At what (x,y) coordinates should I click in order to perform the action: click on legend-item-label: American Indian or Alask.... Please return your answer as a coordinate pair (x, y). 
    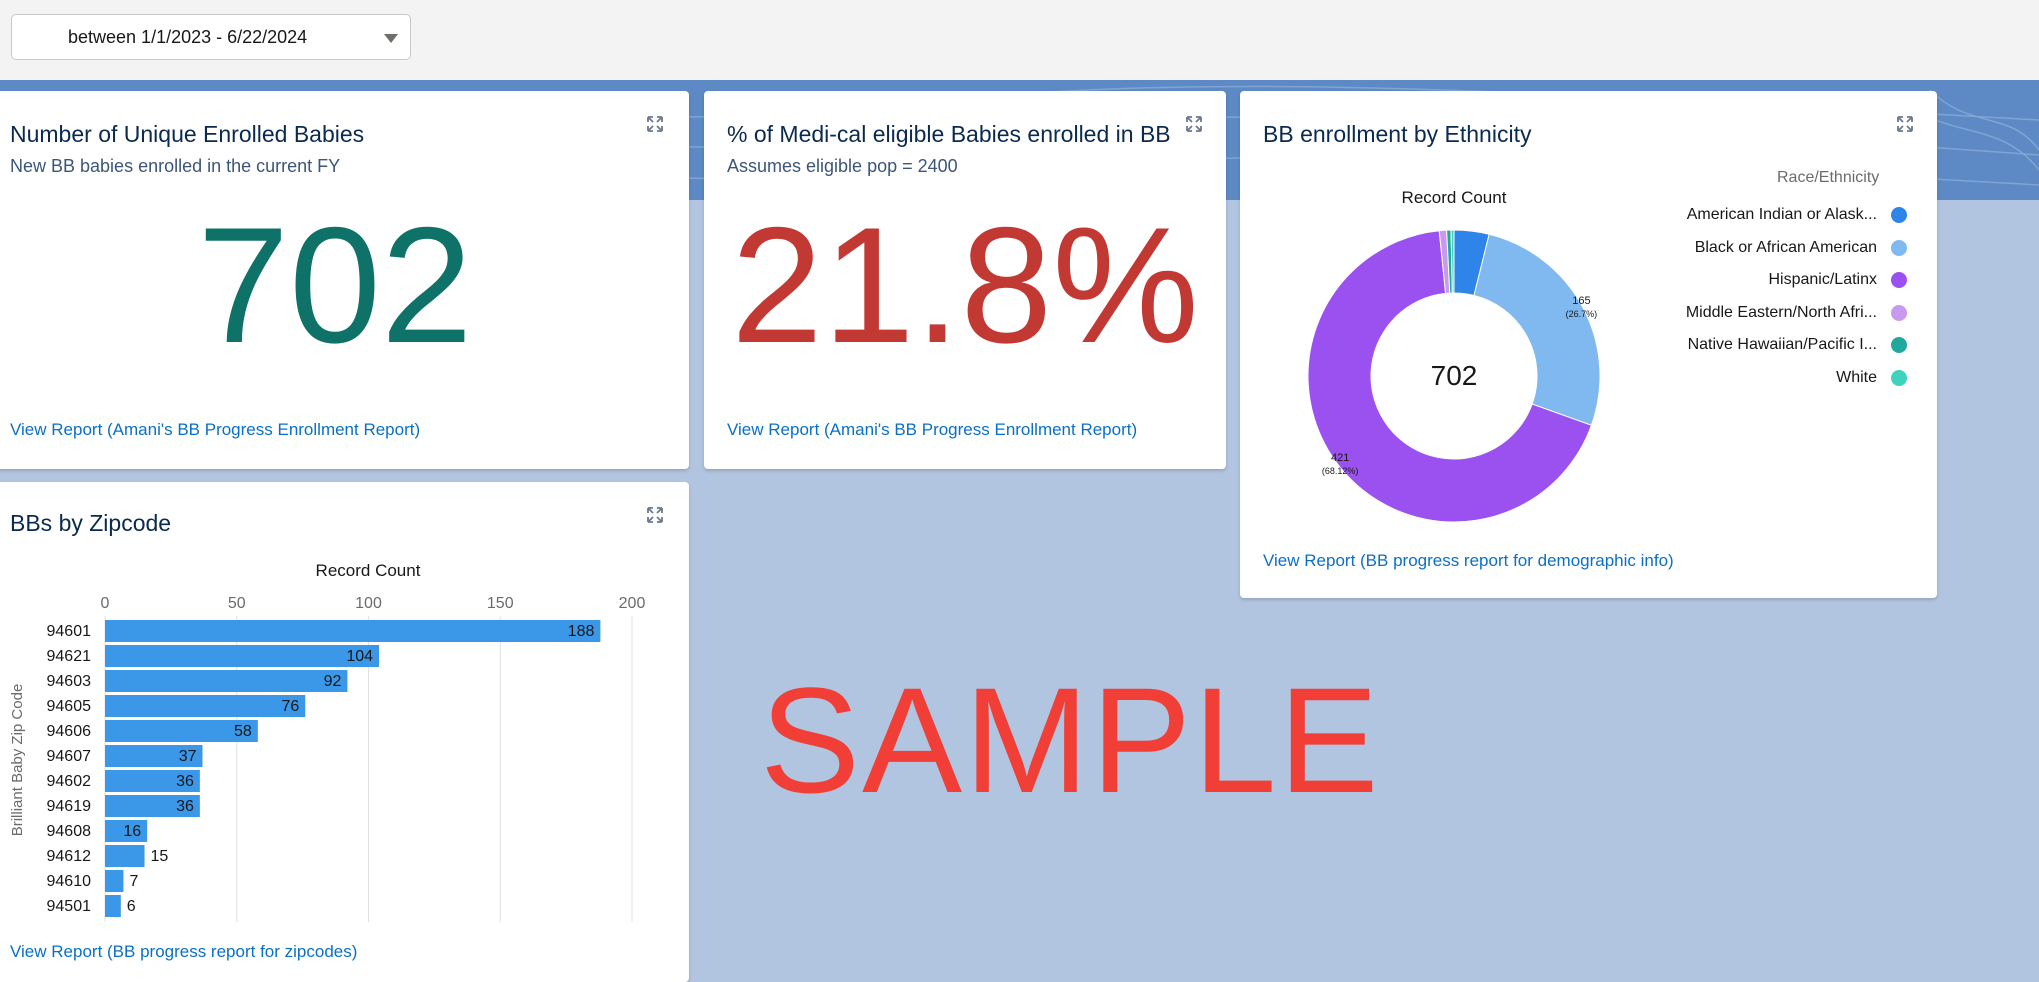
    Looking at the image, I should click on (1781, 214).